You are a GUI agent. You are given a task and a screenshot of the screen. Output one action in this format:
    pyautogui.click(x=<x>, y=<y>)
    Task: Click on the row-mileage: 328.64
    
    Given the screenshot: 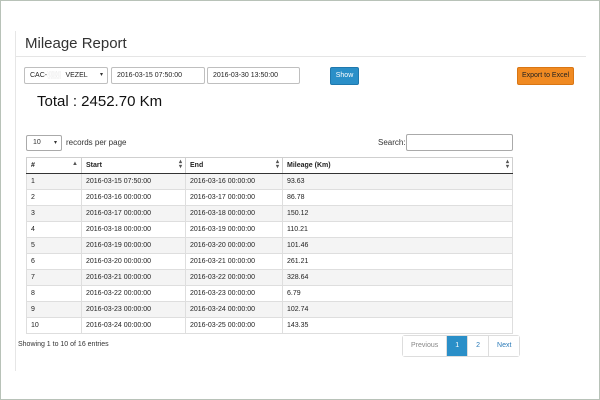 What is the action you would take?
    pyautogui.click(x=397, y=277)
    